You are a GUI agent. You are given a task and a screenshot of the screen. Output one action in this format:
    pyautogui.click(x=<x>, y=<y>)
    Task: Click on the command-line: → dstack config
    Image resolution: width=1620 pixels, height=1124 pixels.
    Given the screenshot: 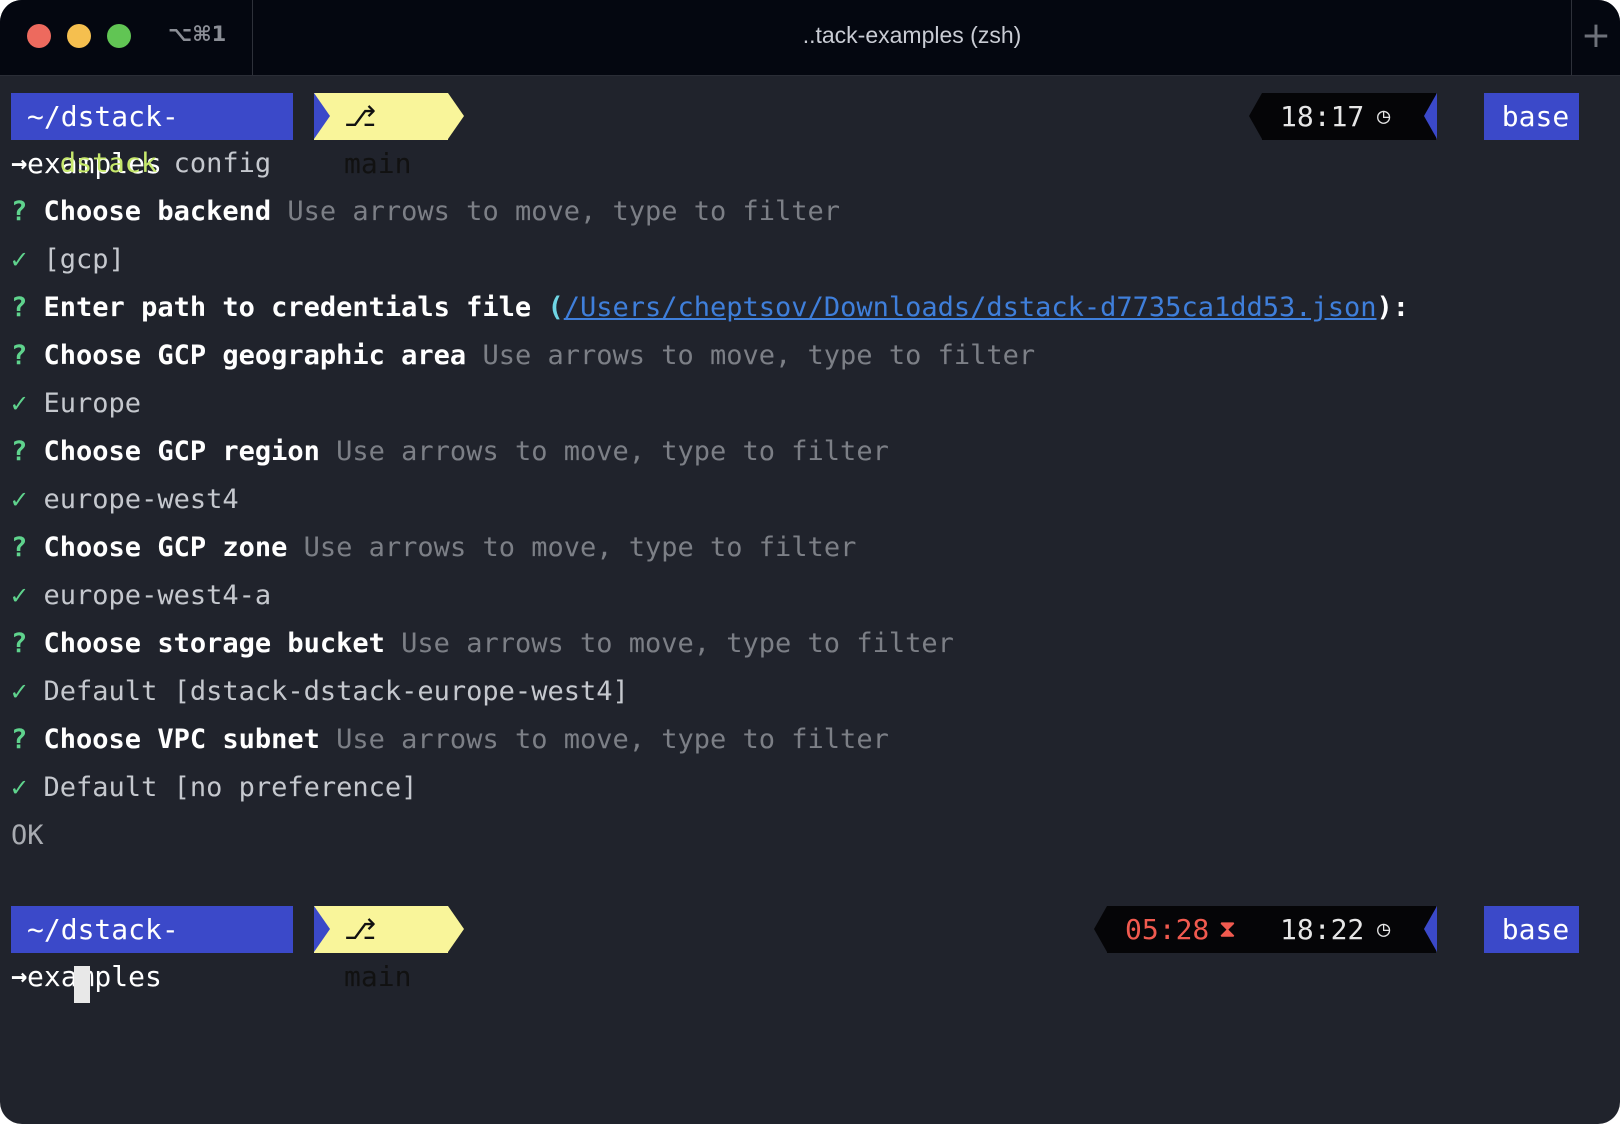 What is the action you would take?
    pyautogui.click(x=141, y=164)
    